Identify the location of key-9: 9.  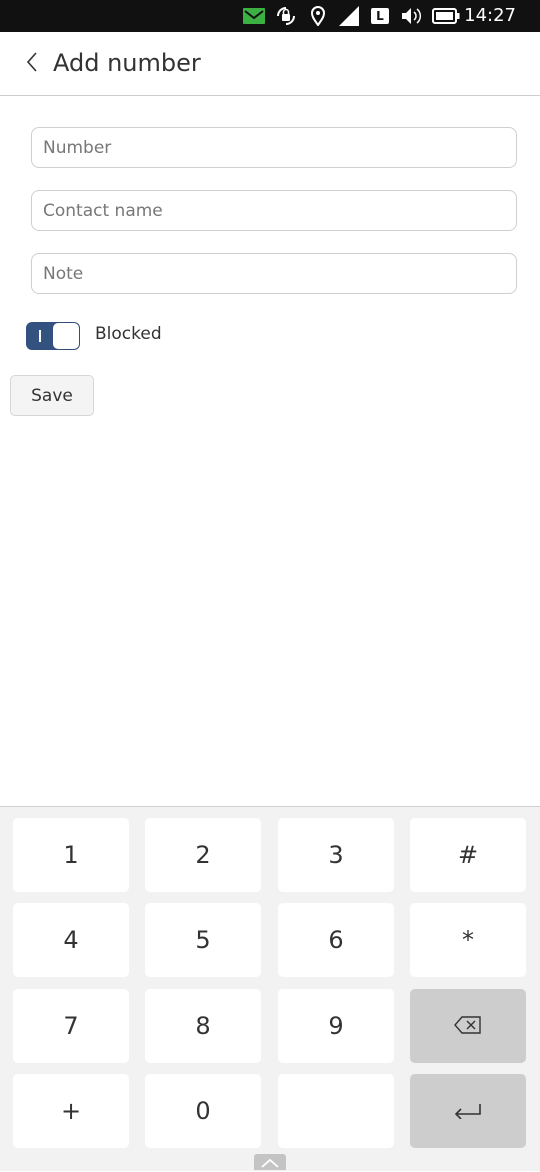
(336, 1026).